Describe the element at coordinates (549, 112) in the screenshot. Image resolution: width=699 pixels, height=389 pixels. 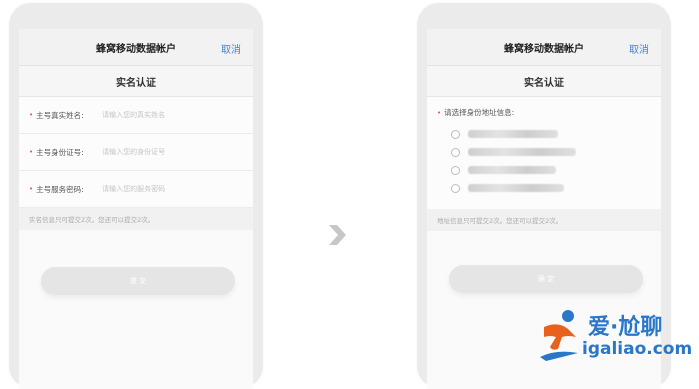
I see `address-prompt-row: • 请选择身份地址信息:` at that location.